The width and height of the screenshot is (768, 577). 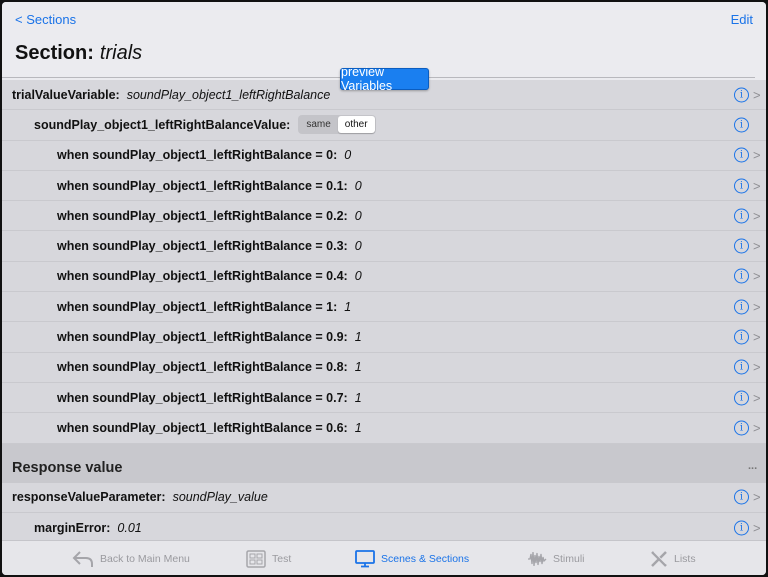 I want to click on tab-label: Scenes & Sections, so click(x=425, y=558).